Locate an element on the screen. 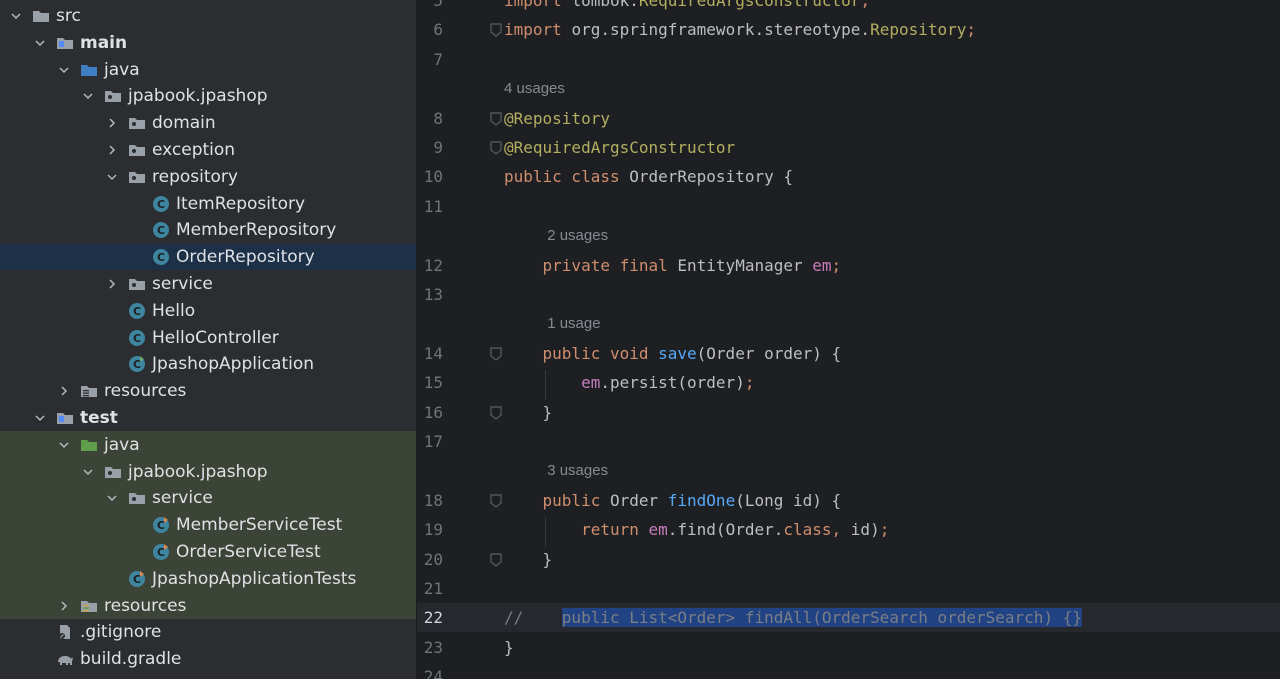  code-line: import lombok.RequiredArgsConstructor; is located at coordinates (687, 7).